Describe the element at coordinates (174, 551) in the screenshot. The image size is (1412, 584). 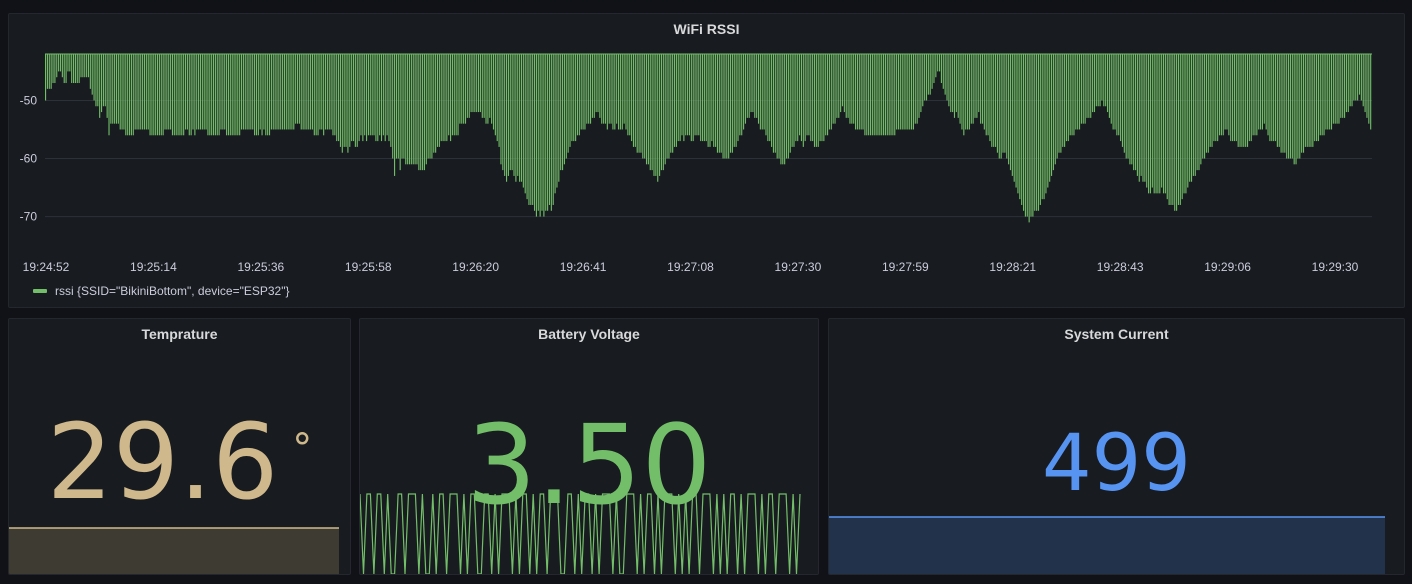
I see `temperature-spark-fill` at that location.